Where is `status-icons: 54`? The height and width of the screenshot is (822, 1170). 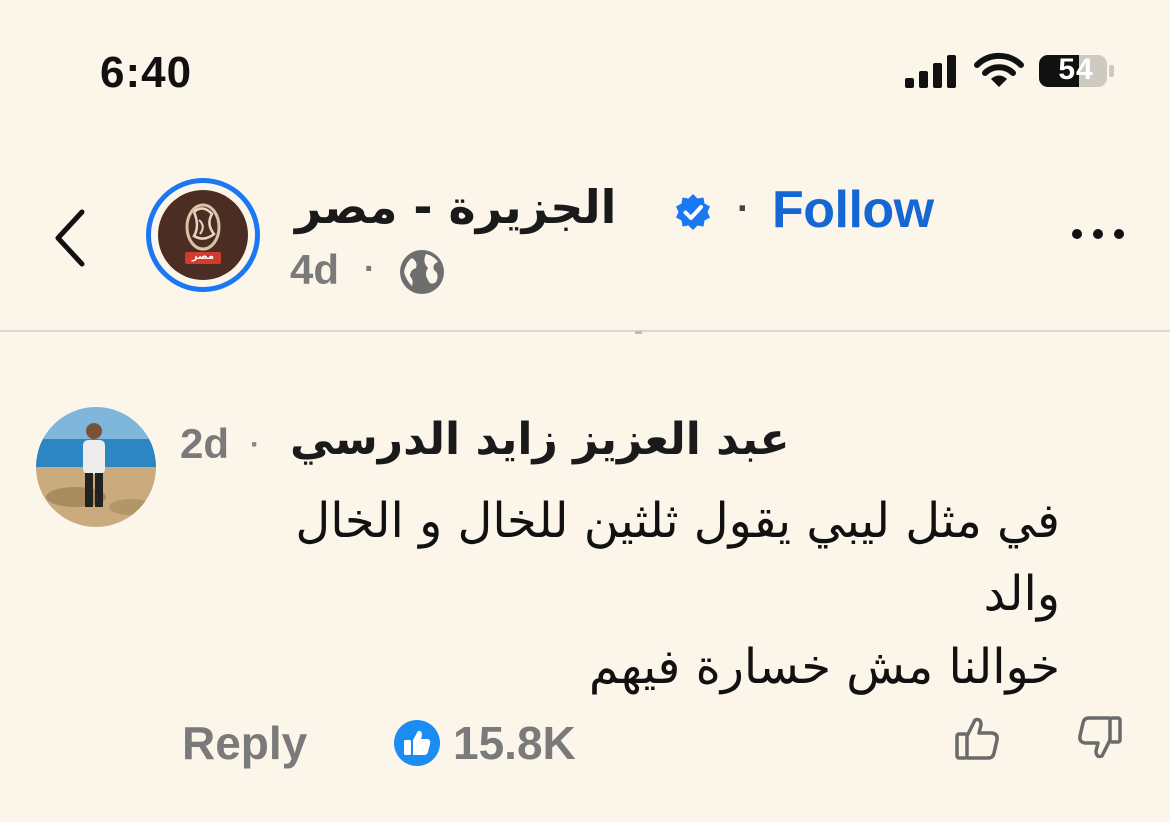 status-icons: 54 is located at coordinates (1012, 74).